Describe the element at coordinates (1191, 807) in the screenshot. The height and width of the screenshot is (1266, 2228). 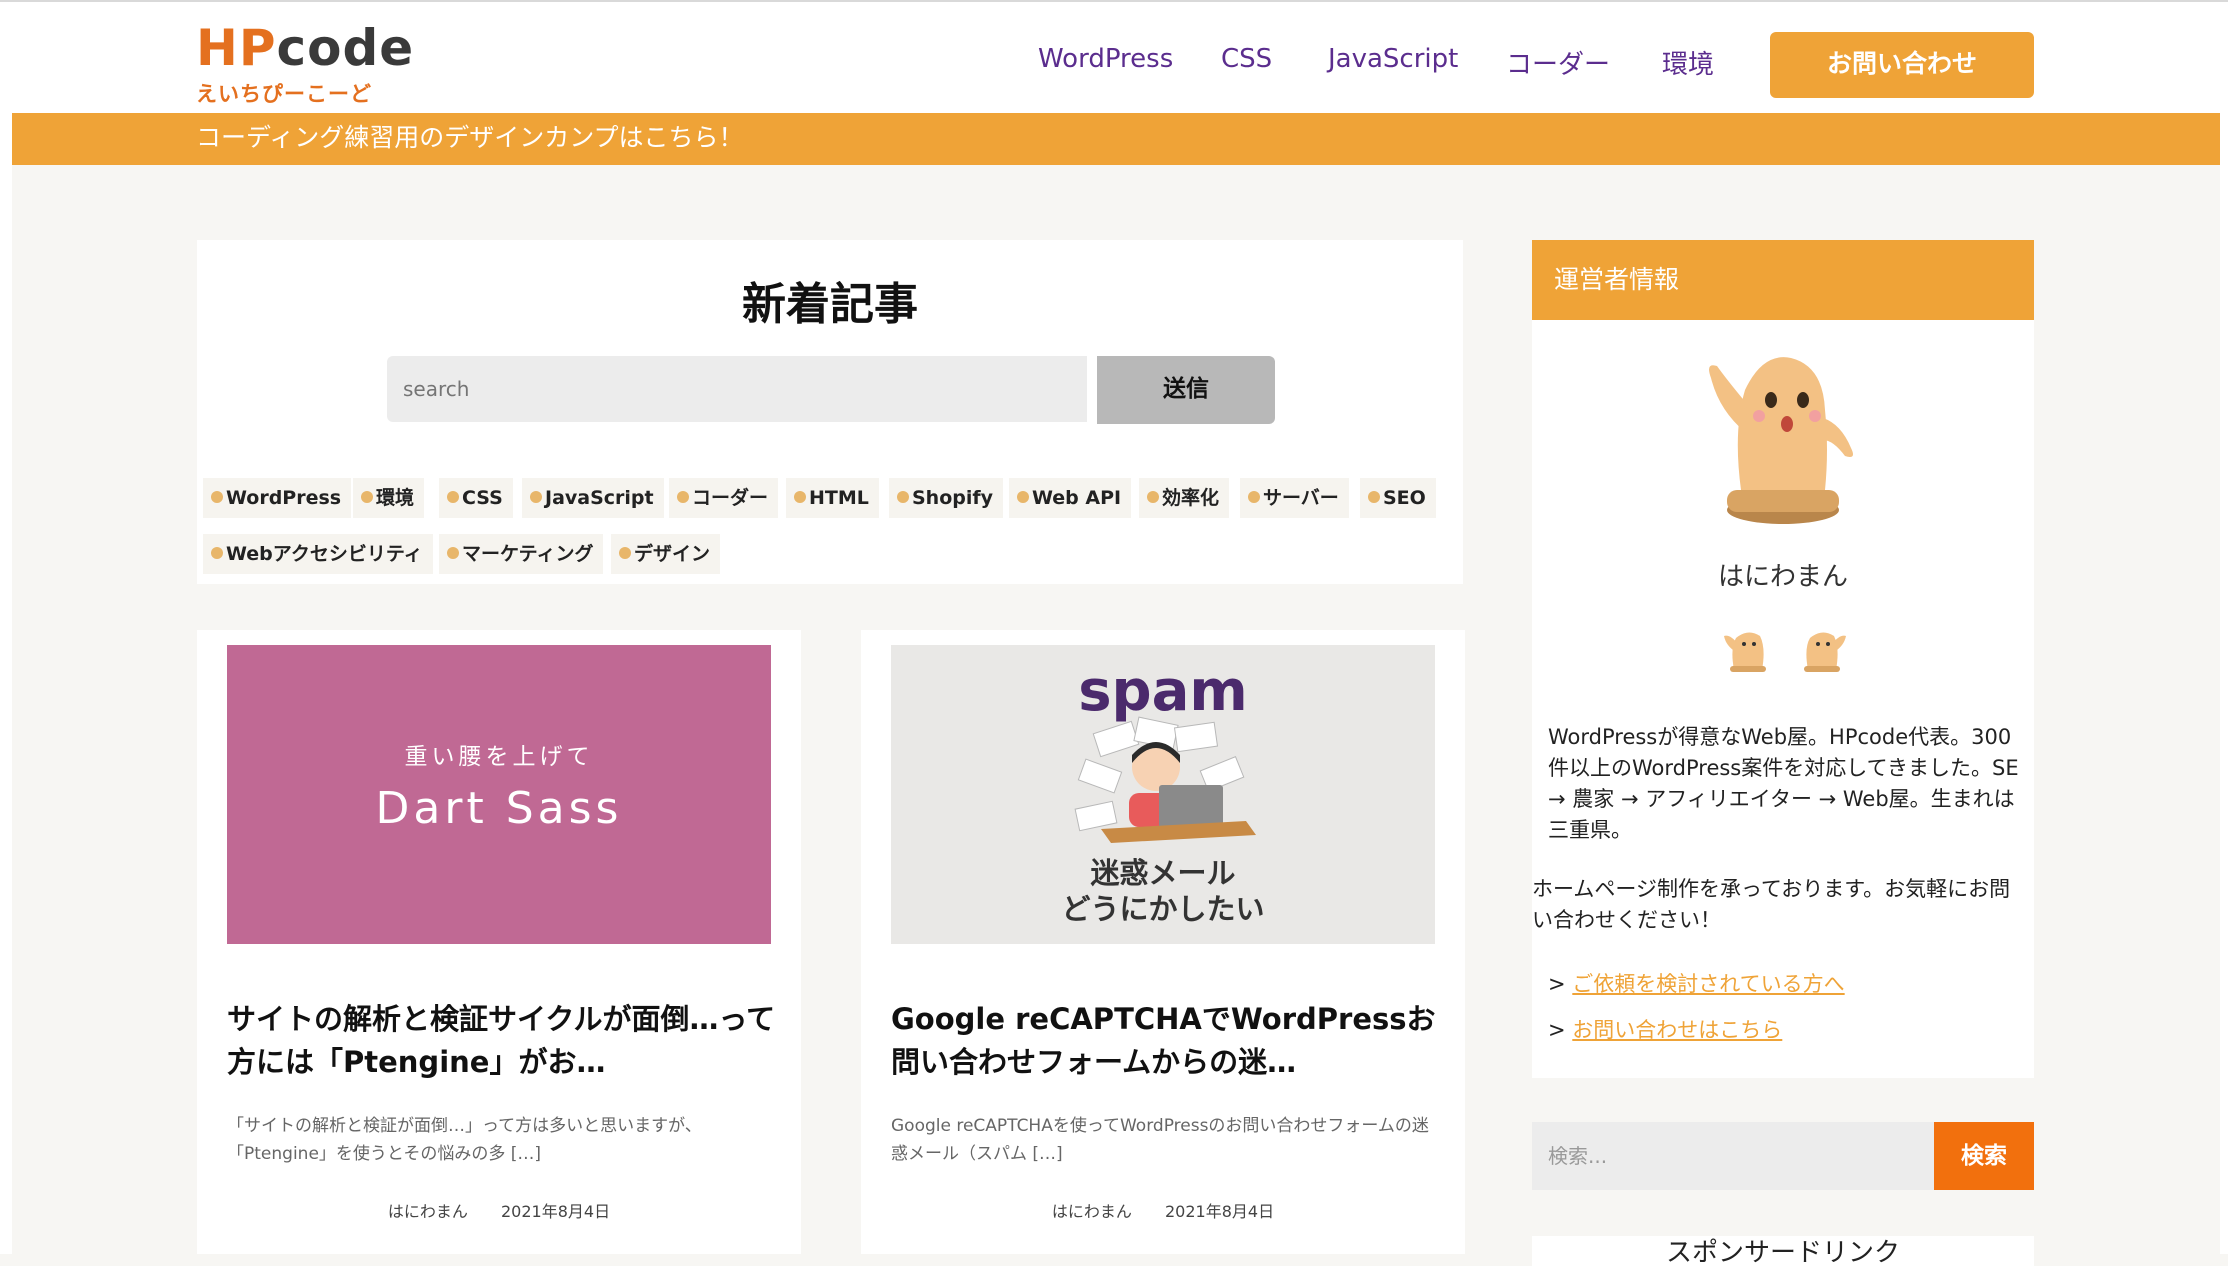
I see `laptop-icon` at that location.